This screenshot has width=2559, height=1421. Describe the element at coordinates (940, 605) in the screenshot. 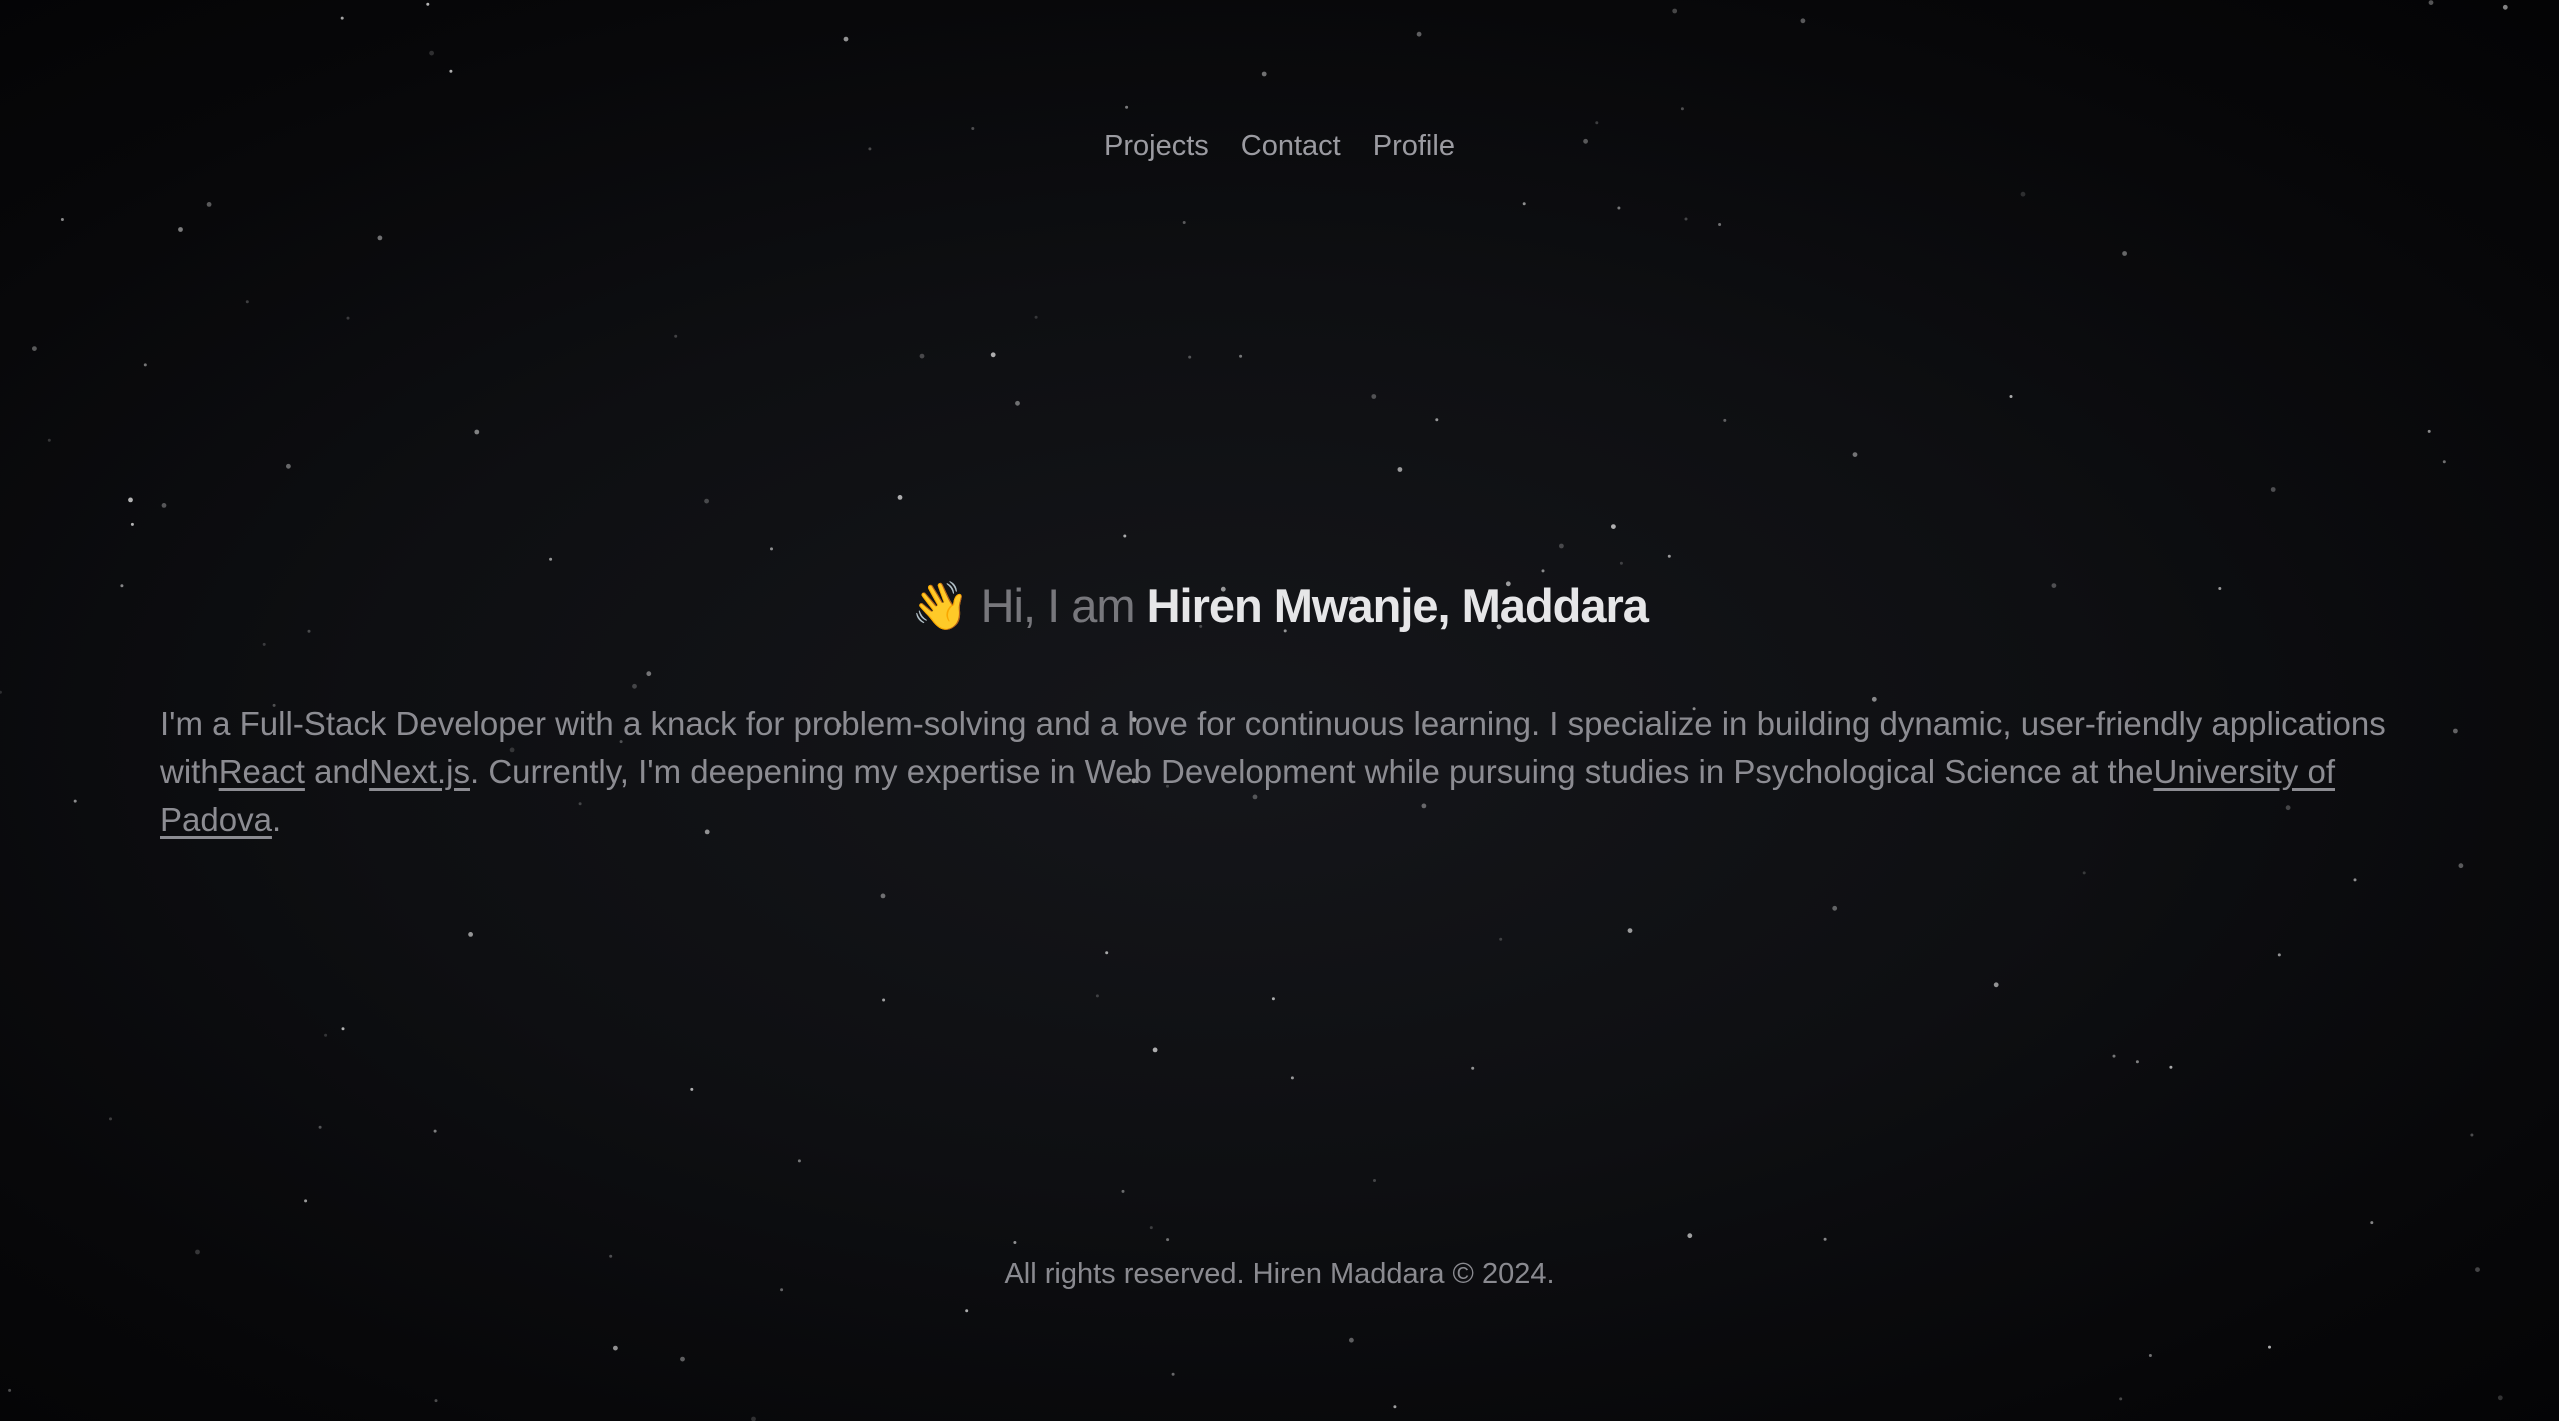

I see `waving-hand-icon: 👋` at that location.